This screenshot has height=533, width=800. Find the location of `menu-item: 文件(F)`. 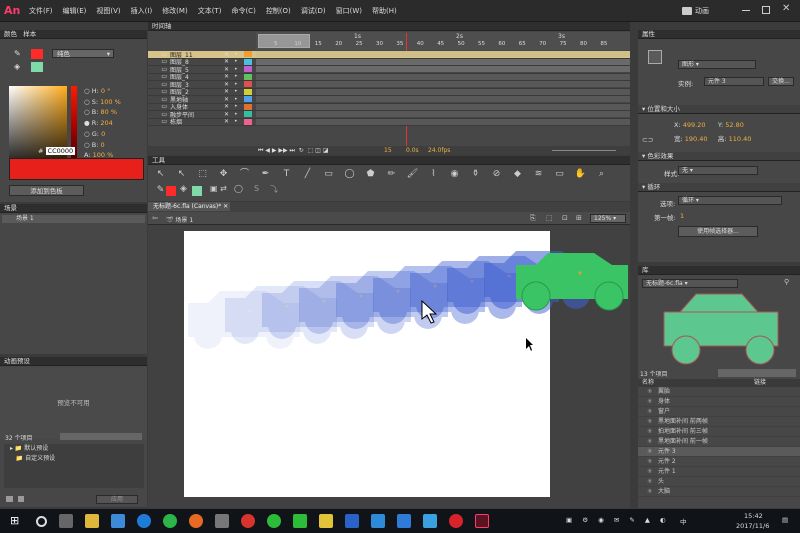

menu-item: 文件(F) is located at coordinates (41, 11).